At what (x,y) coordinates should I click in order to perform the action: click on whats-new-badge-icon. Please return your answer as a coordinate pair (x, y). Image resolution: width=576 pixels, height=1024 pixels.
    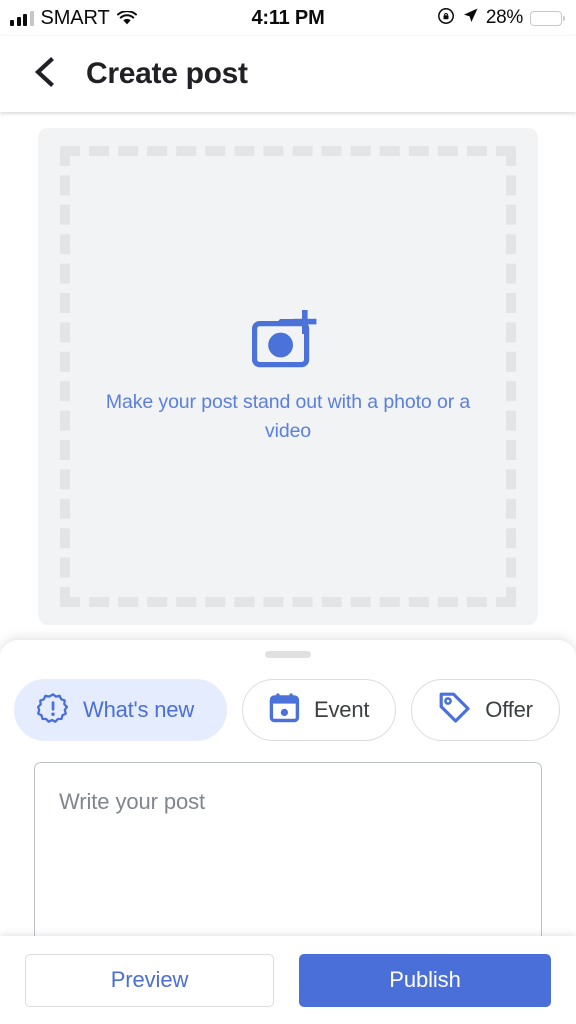
    Looking at the image, I should click on (52, 710).